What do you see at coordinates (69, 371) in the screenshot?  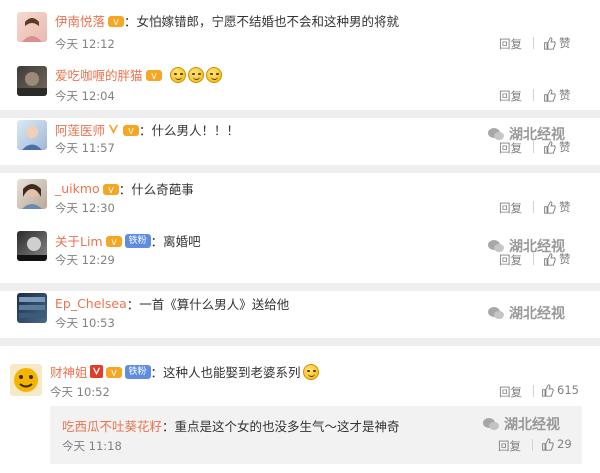 I see `user-name-link: 财神姐` at bounding box center [69, 371].